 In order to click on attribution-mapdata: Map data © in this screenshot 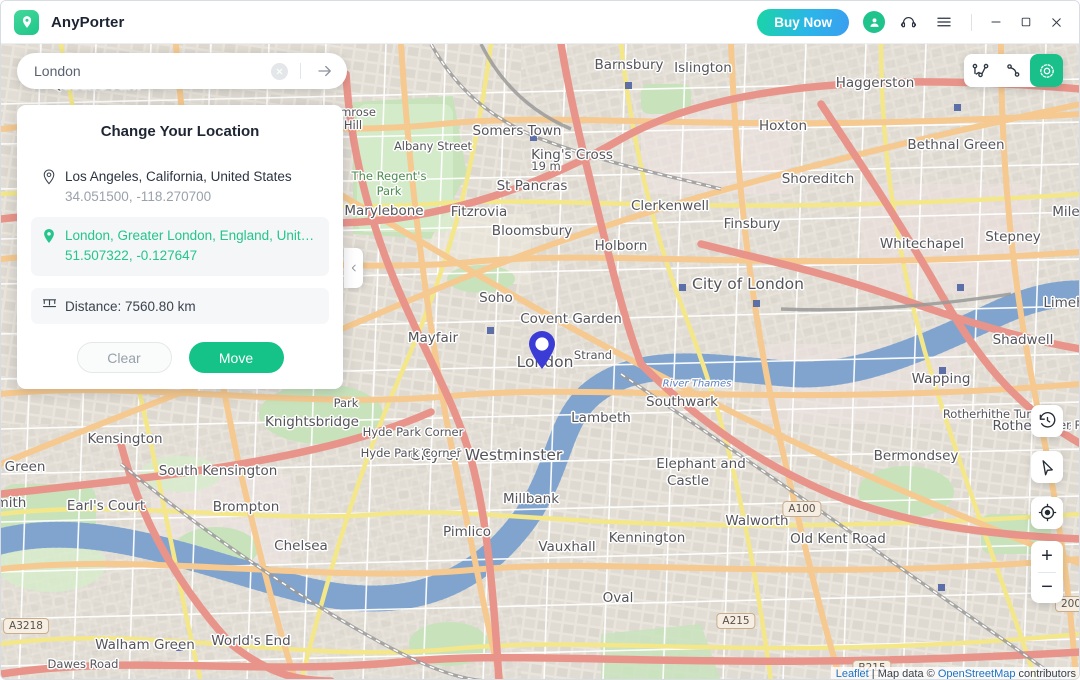, I will do `click(907, 674)`.